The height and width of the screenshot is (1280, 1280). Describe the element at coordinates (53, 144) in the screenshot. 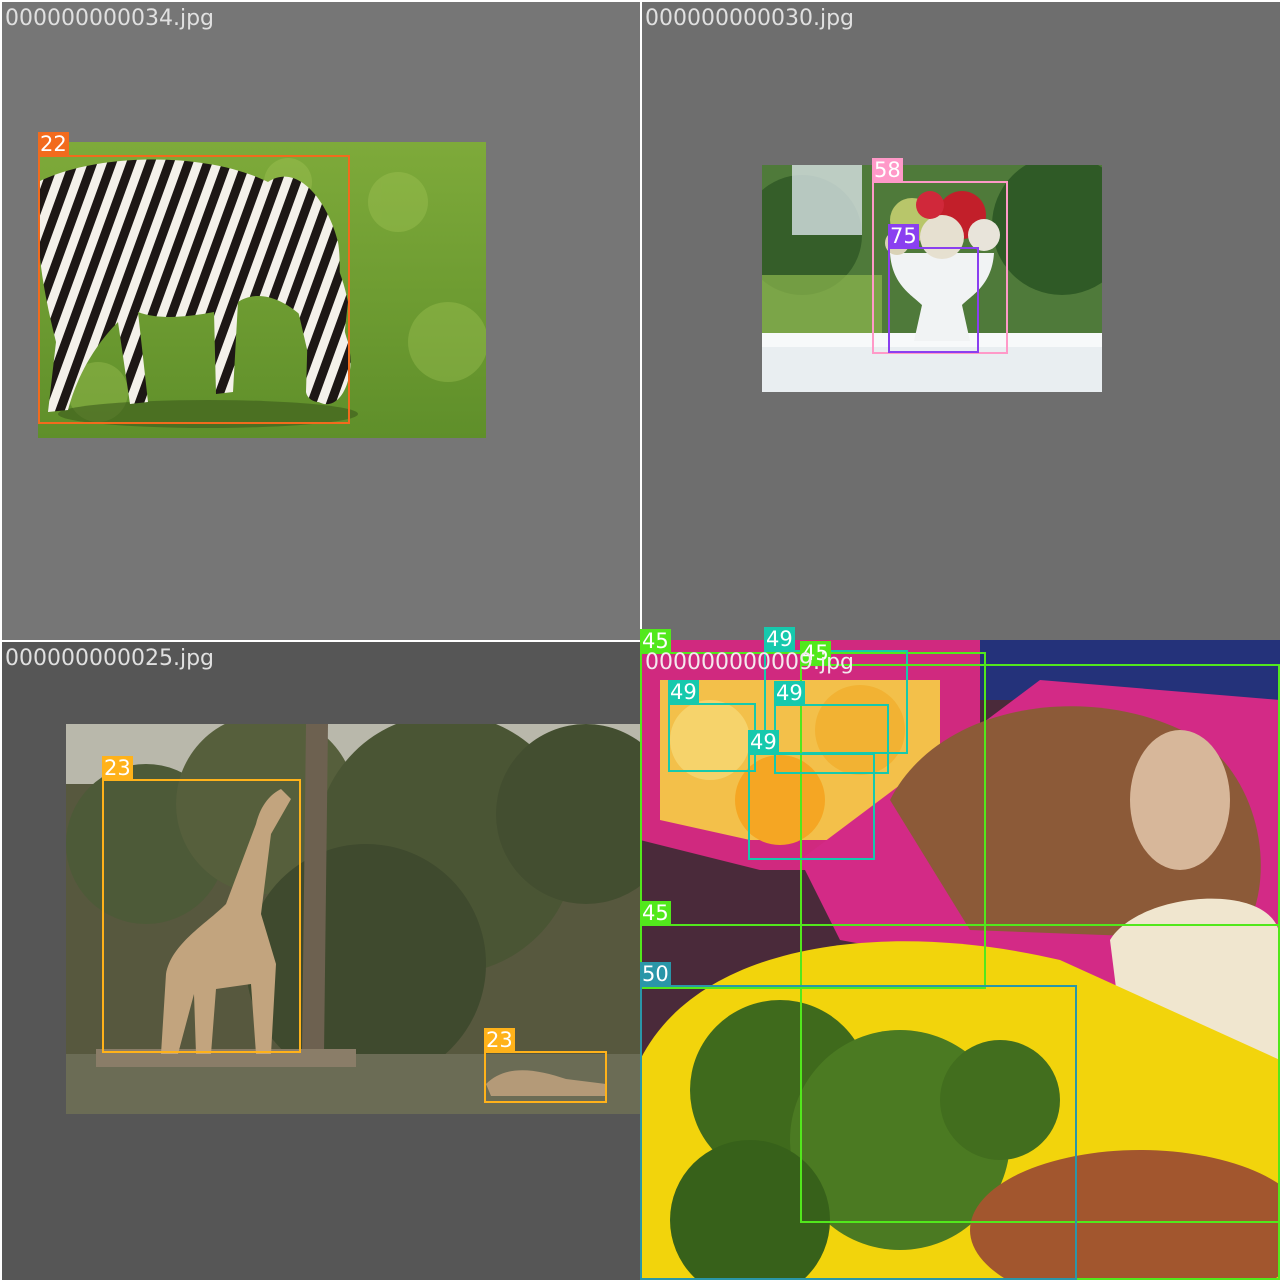

I see `class-label: 22` at that location.